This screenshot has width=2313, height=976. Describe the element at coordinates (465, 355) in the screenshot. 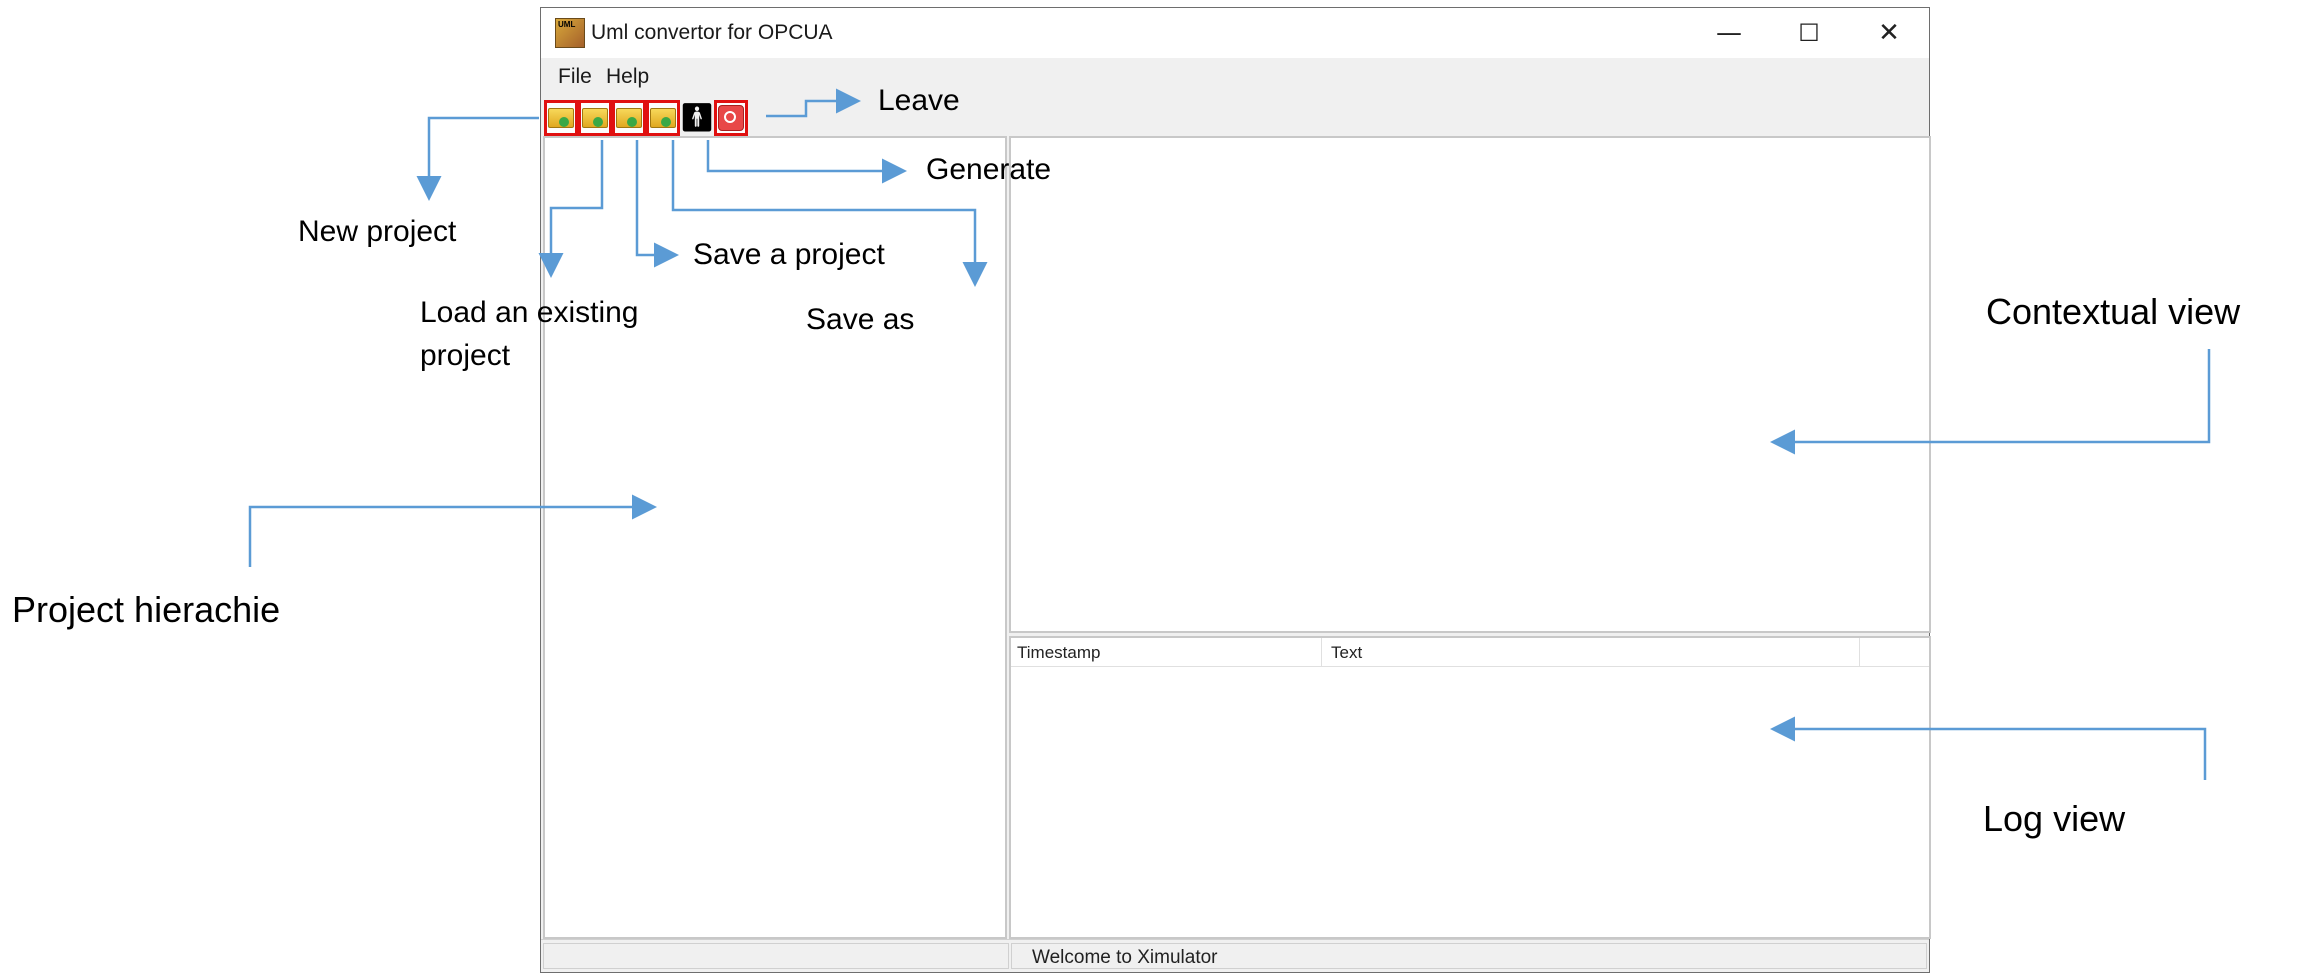

I see `label-load-project-line2: project` at that location.